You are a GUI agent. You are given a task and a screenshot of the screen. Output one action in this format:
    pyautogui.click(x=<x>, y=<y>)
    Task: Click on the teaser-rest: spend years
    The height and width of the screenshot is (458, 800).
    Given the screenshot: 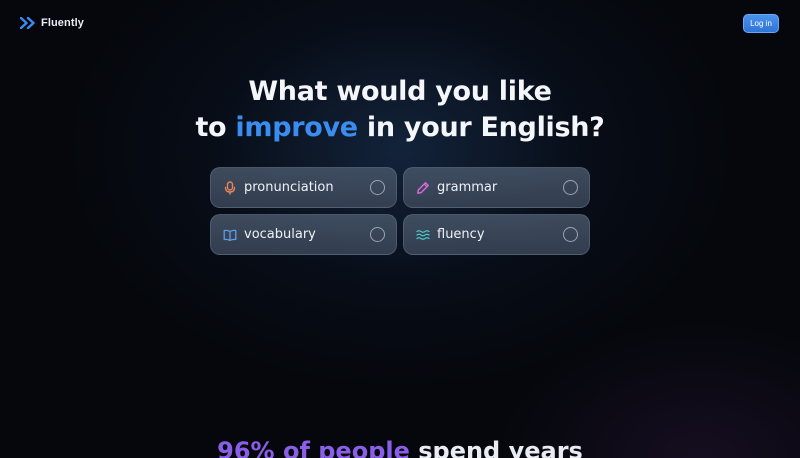 What is the action you would take?
    pyautogui.click(x=496, y=447)
    